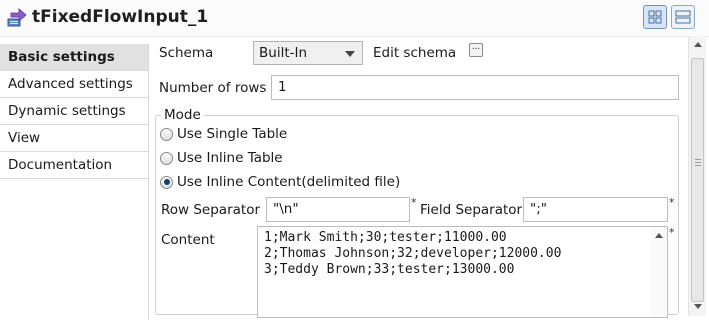 The height and width of the screenshot is (320, 709). Describe the element at coordinates (415, 53) in the screenshot. I see `edit-schema-label: Edit schema` at that location.